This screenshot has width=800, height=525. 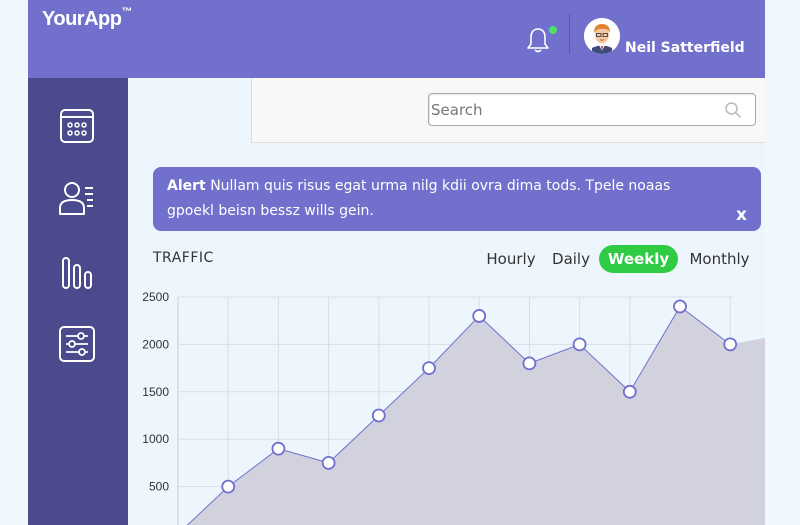 I want to click on search-panel, so click(x=508, y=110).